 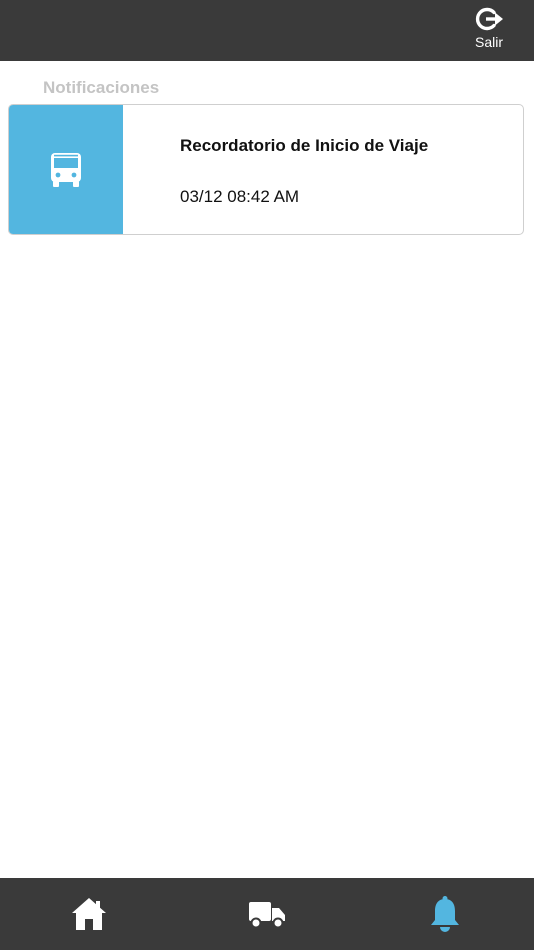 I want to click on bus-icon, so click(x=66, y=169).